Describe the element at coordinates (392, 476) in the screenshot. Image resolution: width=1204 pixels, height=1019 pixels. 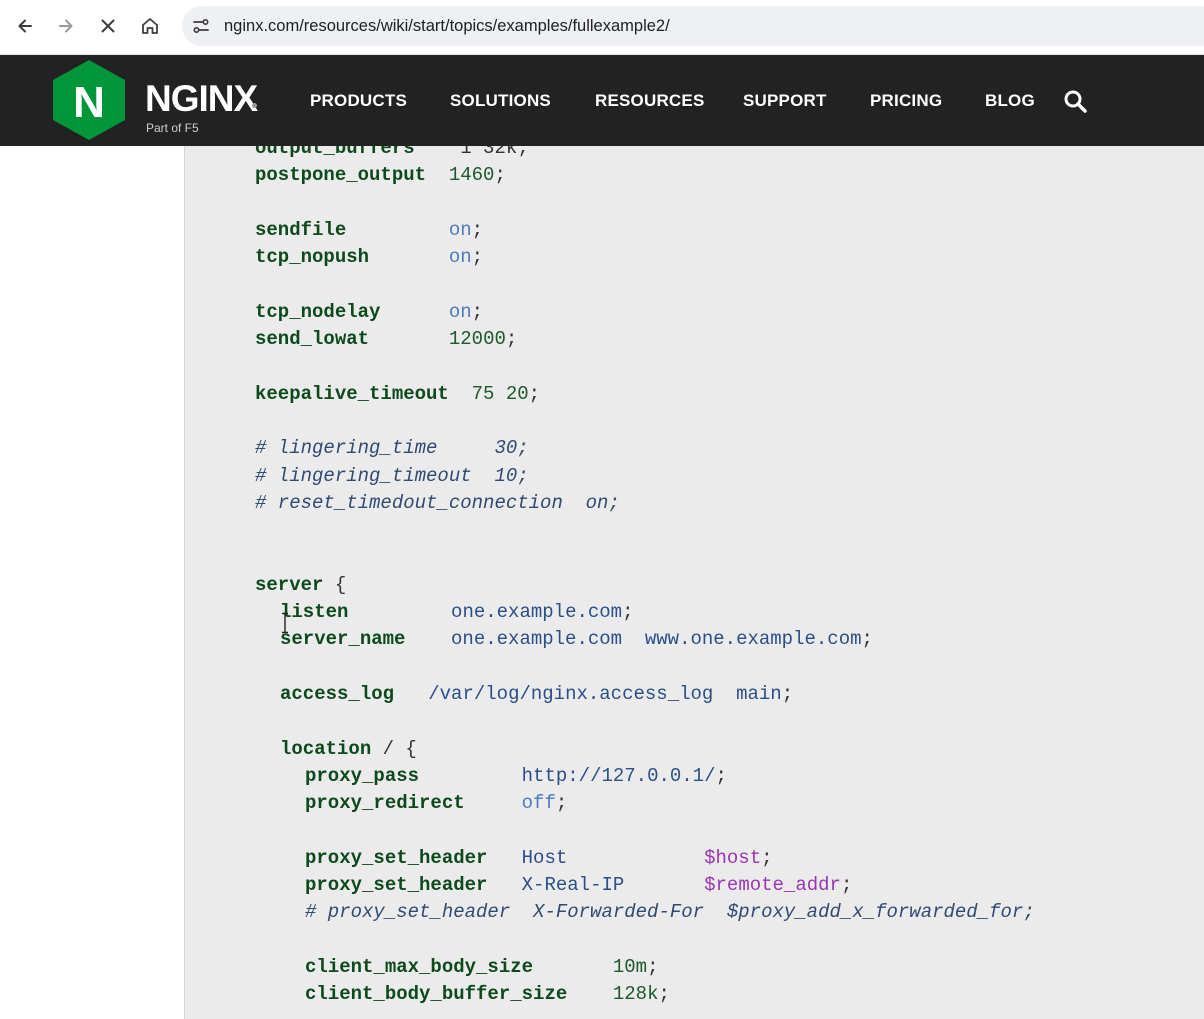
I see `code-line: # lingering_timeout 10;` at that location.